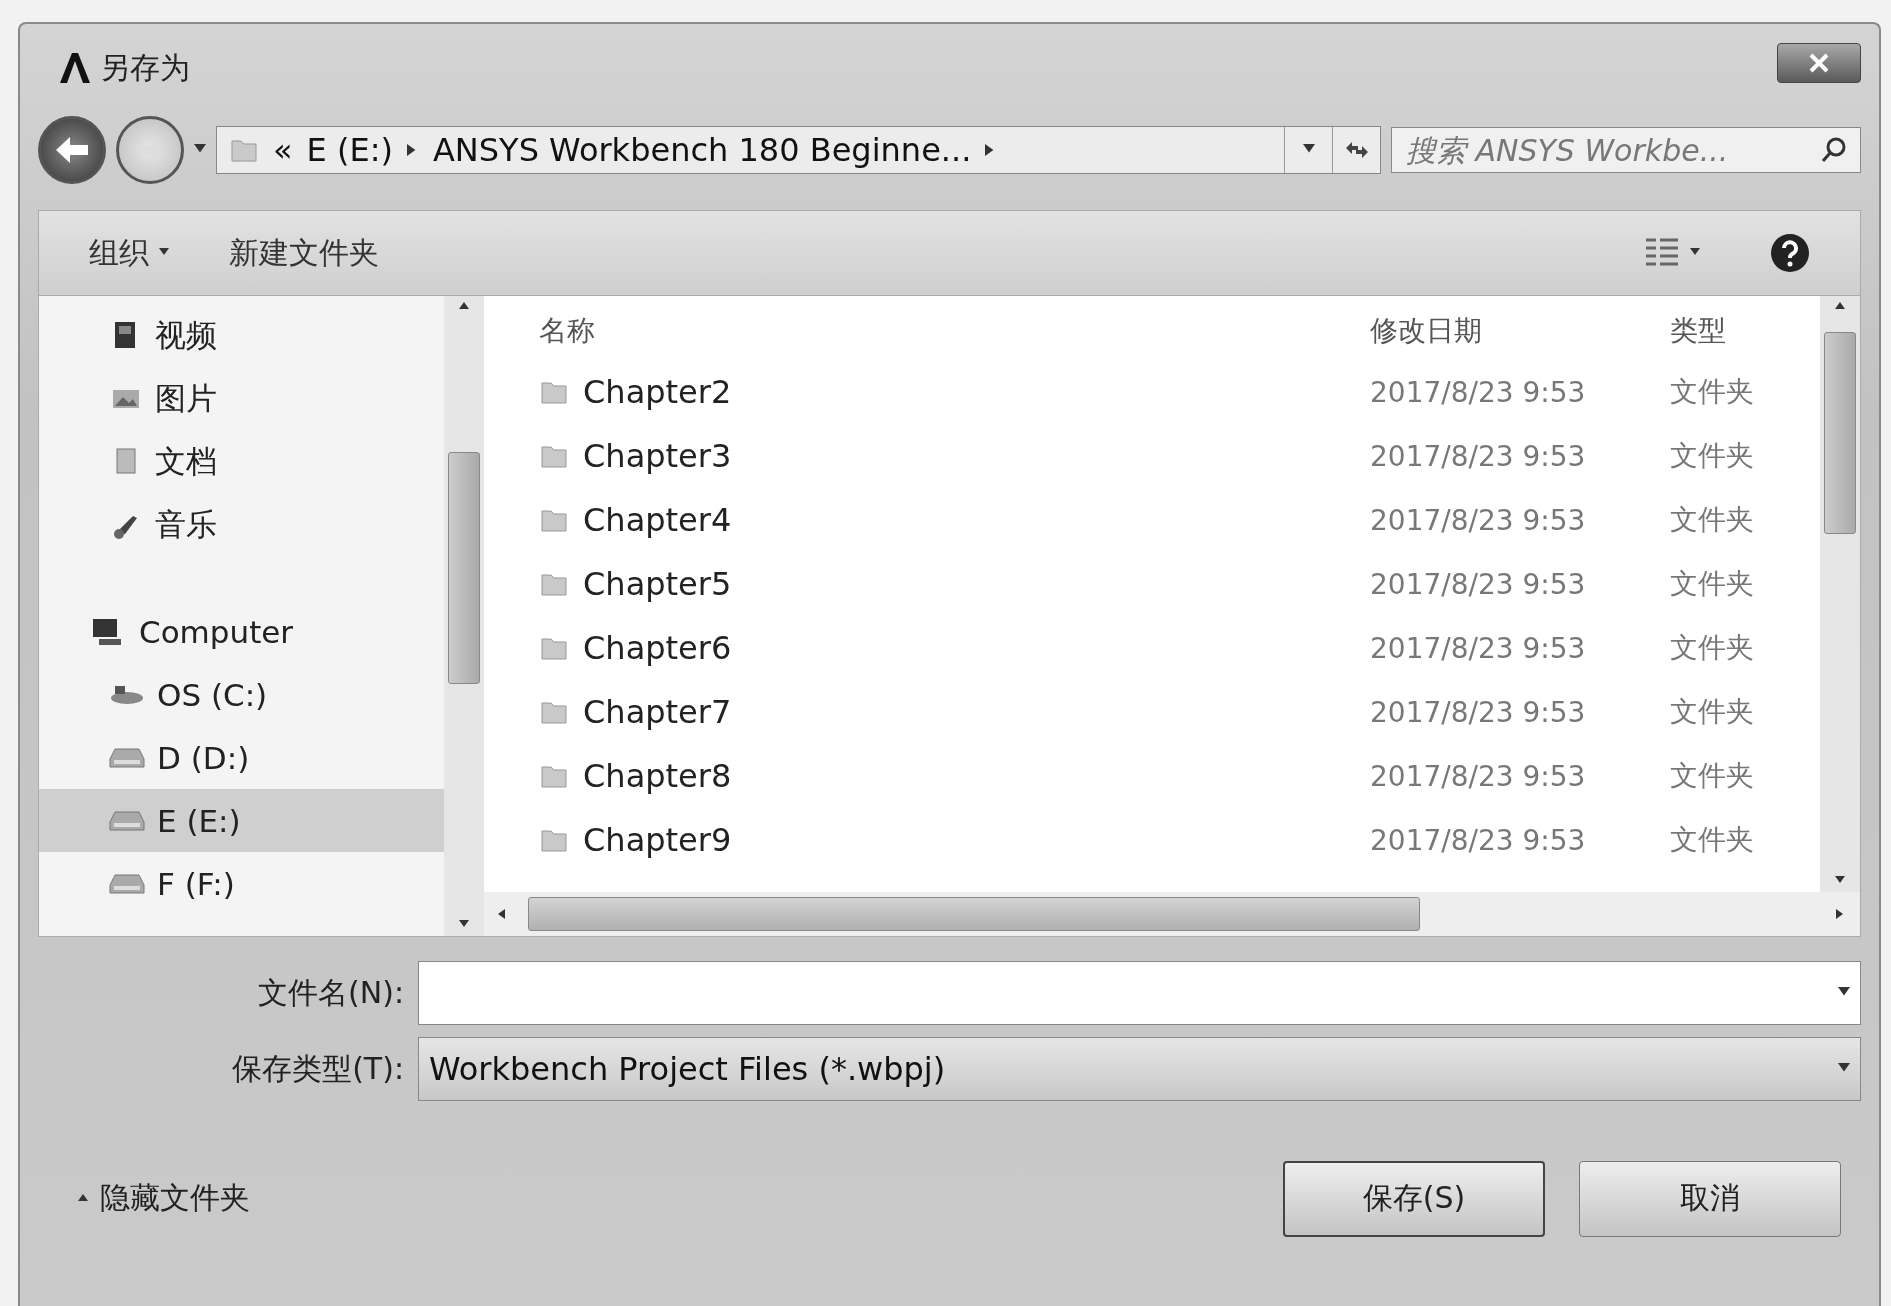 The height and width of the screenshot is (1306, 1891). Describe the element at coordinates (304, 253) in the screenshot. I see `new-folder-button: 新建文件夹` at that location.